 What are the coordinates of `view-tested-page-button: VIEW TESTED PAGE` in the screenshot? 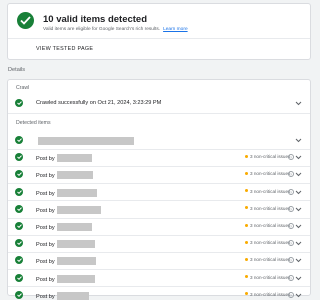 It's located at (64, 49).